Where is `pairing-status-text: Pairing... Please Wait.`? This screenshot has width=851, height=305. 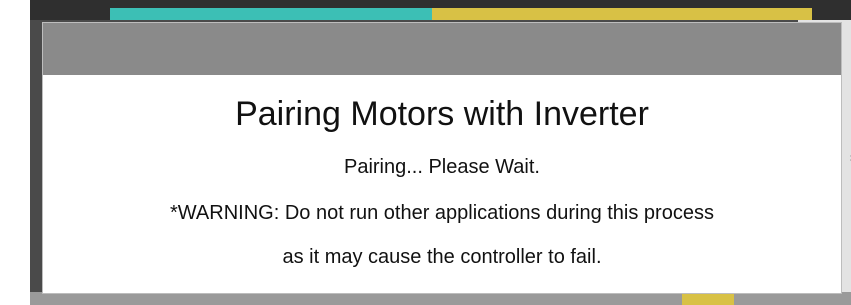
pairing-status-text: Pairing... Please Wait. is located at coordinates (441, 167).